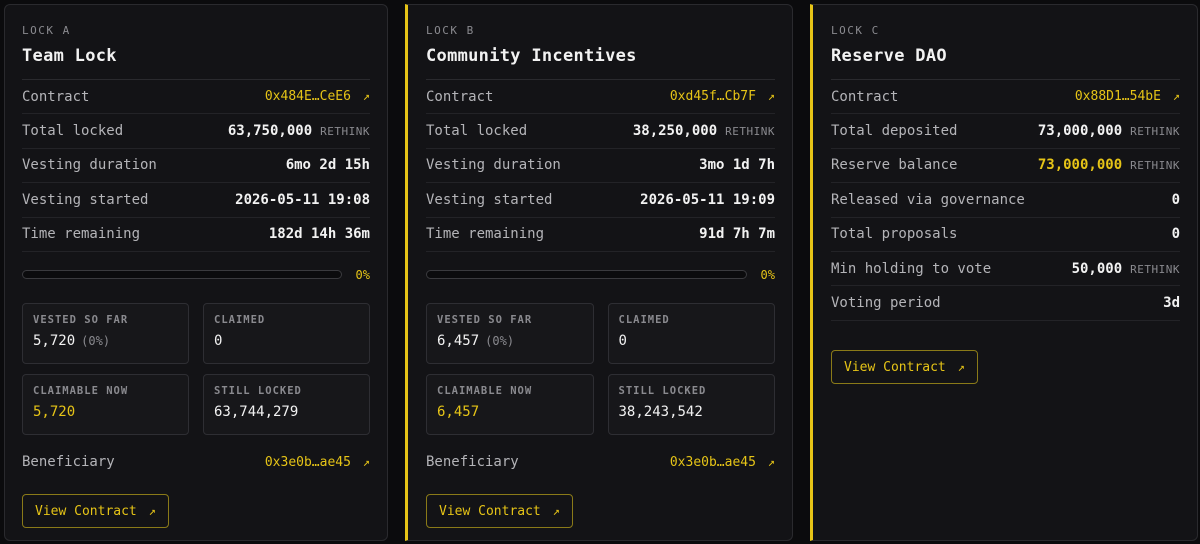  What do you see at coordinates (85, 199) in the screenshot?
I see `row-label: Vesting started` at bounding box center [85, 199].